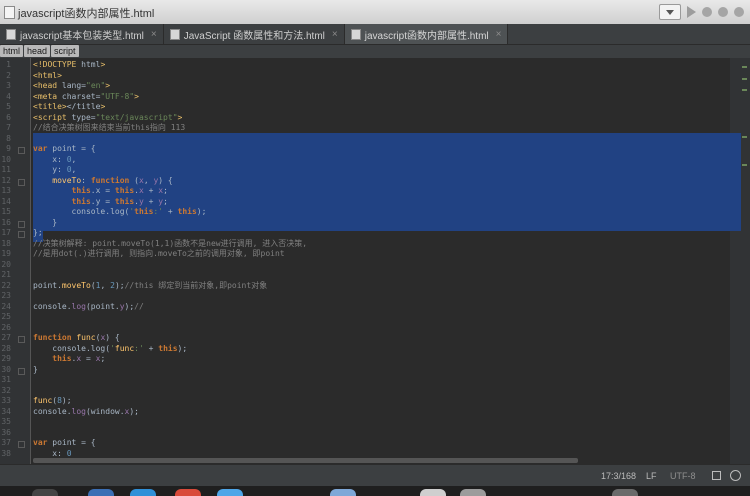  I want to click on code-line: 6 <script type="text/javascript">, so click(365, 118).